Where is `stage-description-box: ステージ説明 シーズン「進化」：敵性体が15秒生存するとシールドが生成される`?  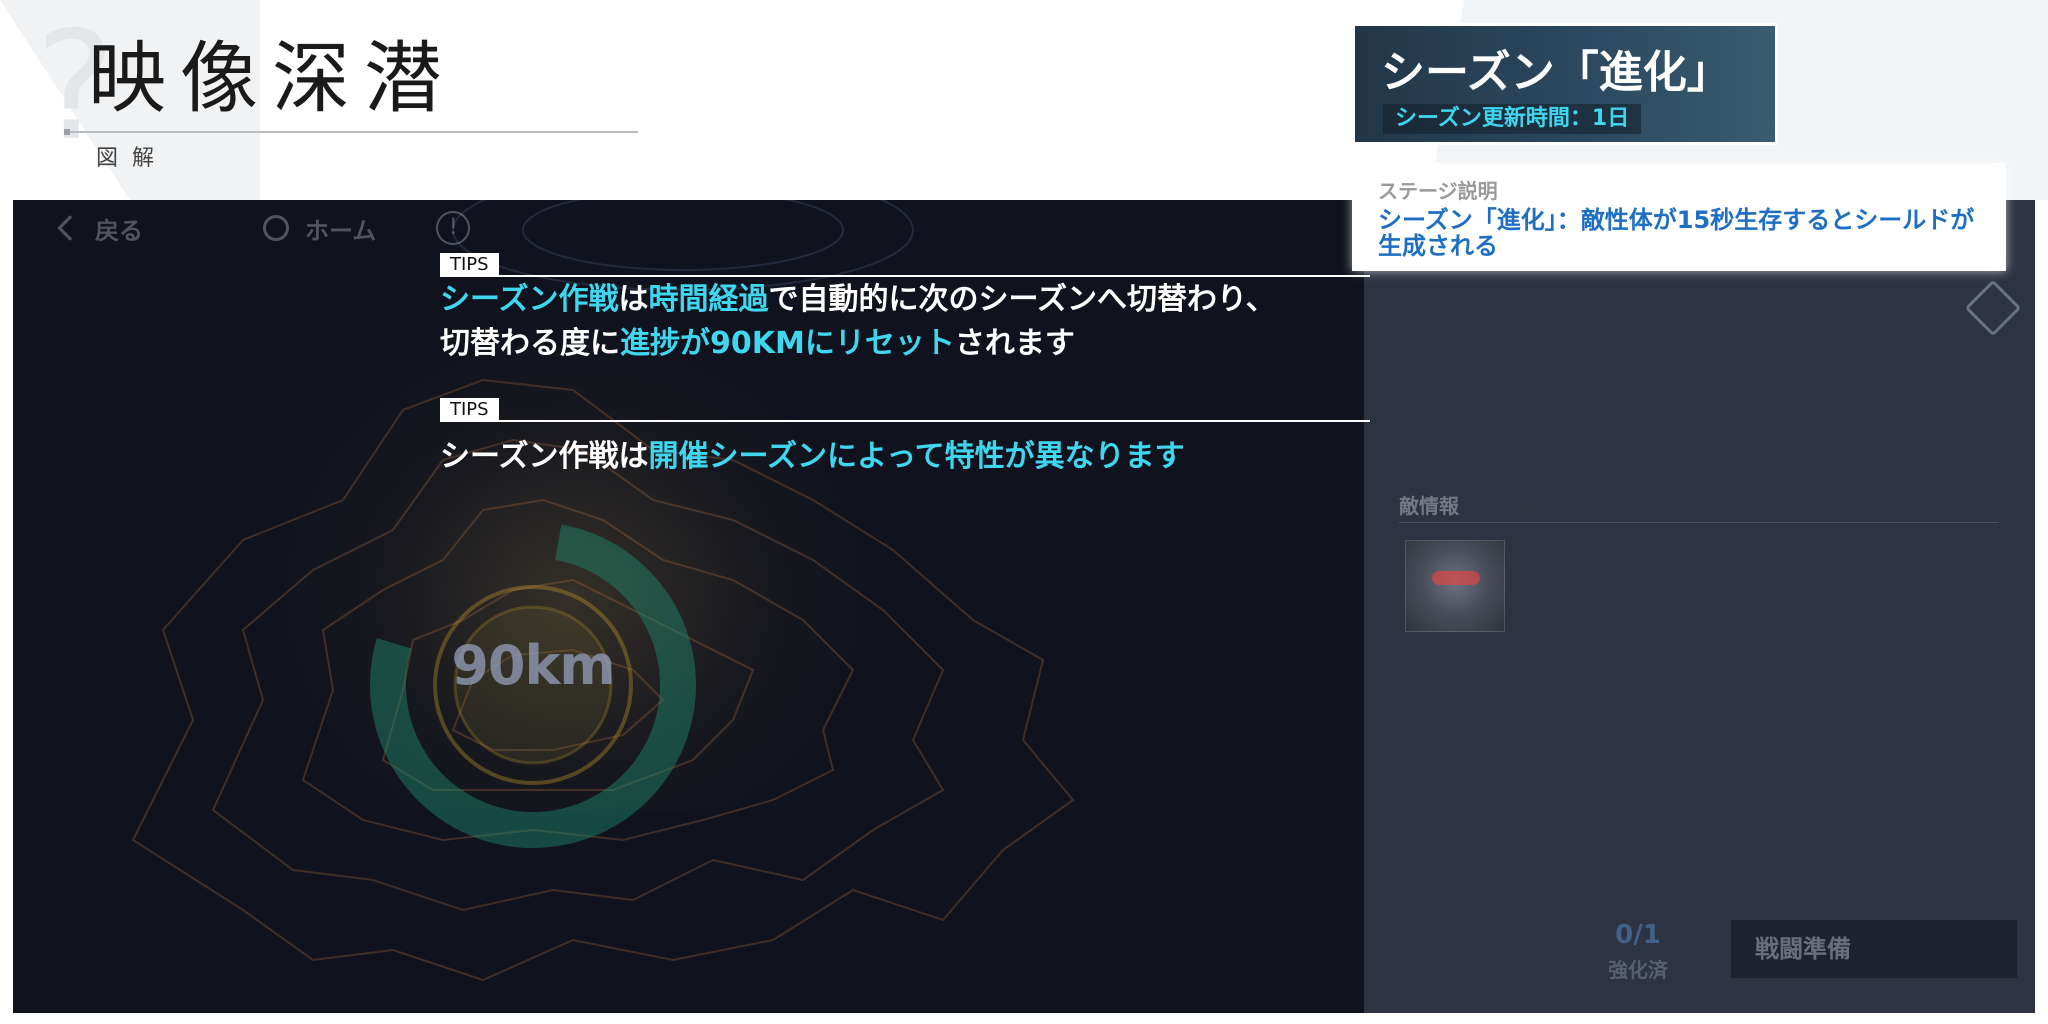 stage-description-box: ステージ説明 シーズン「進化」：敵性体が15秒生存するとシールドが生成される is located at coordinates (1679, 217).